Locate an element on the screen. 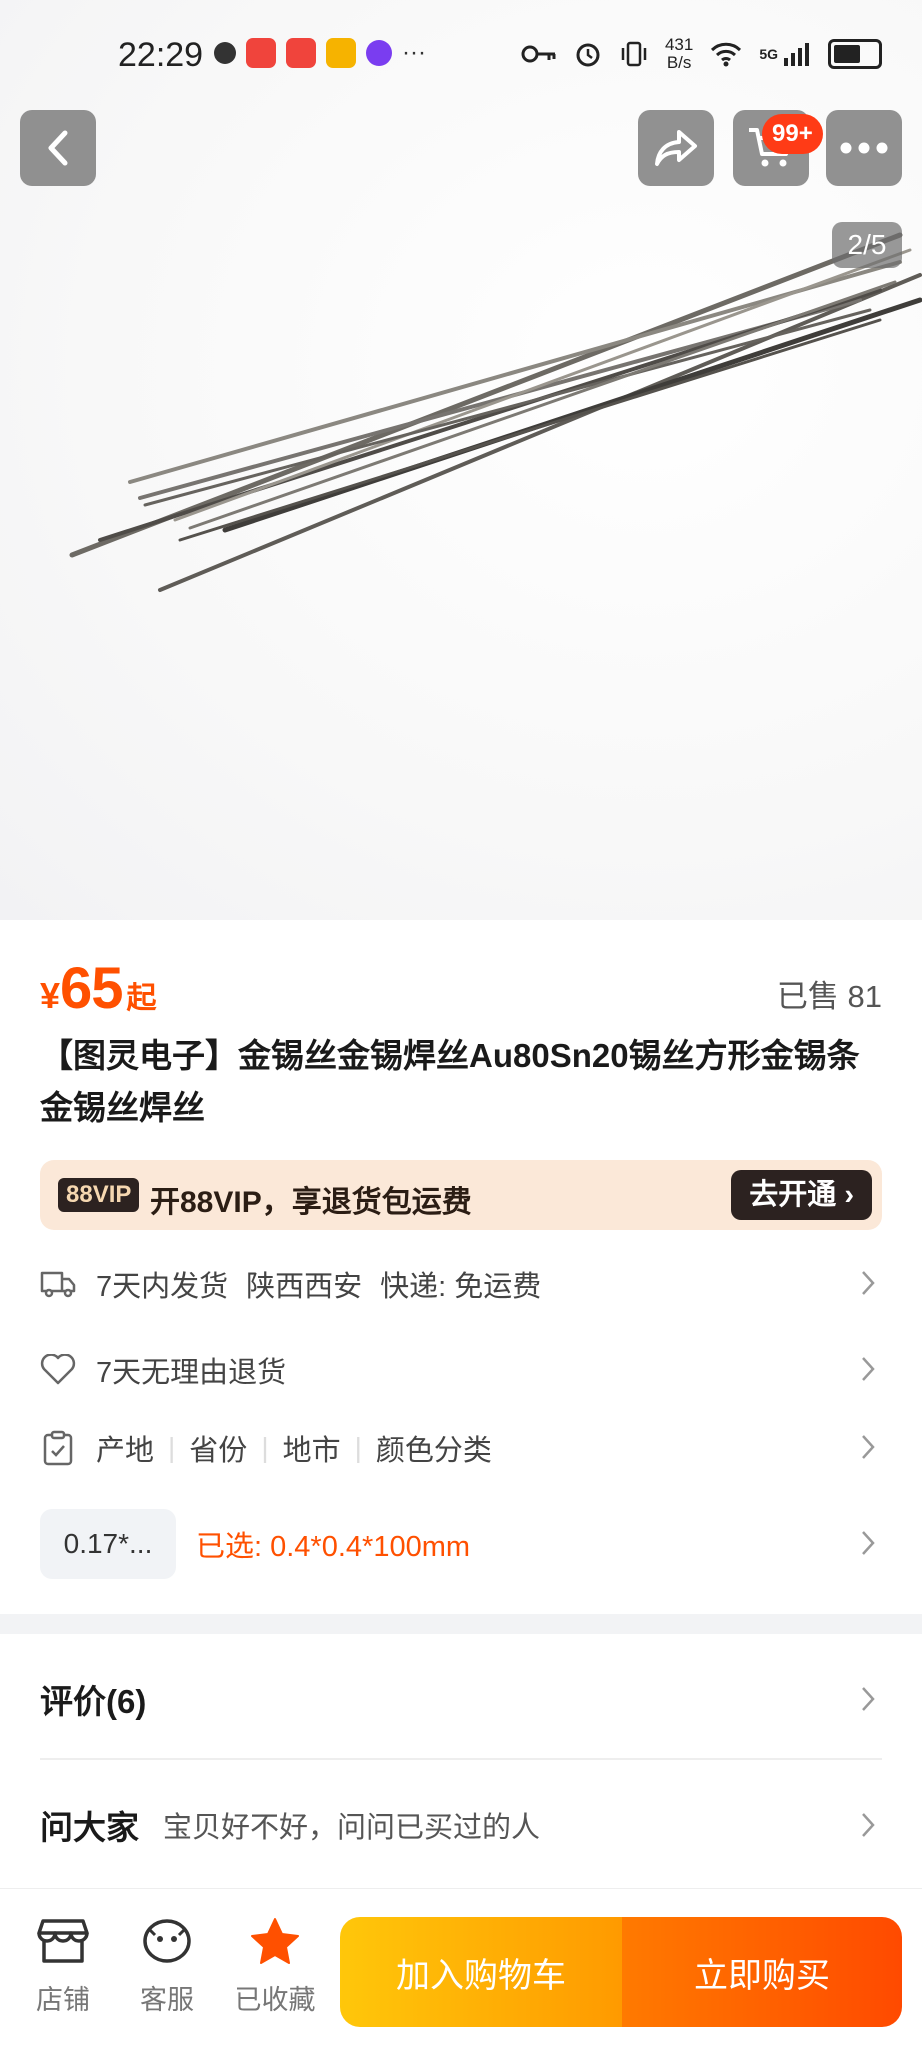  qa-title: 问大家 is located at coordinates (89, 1827).